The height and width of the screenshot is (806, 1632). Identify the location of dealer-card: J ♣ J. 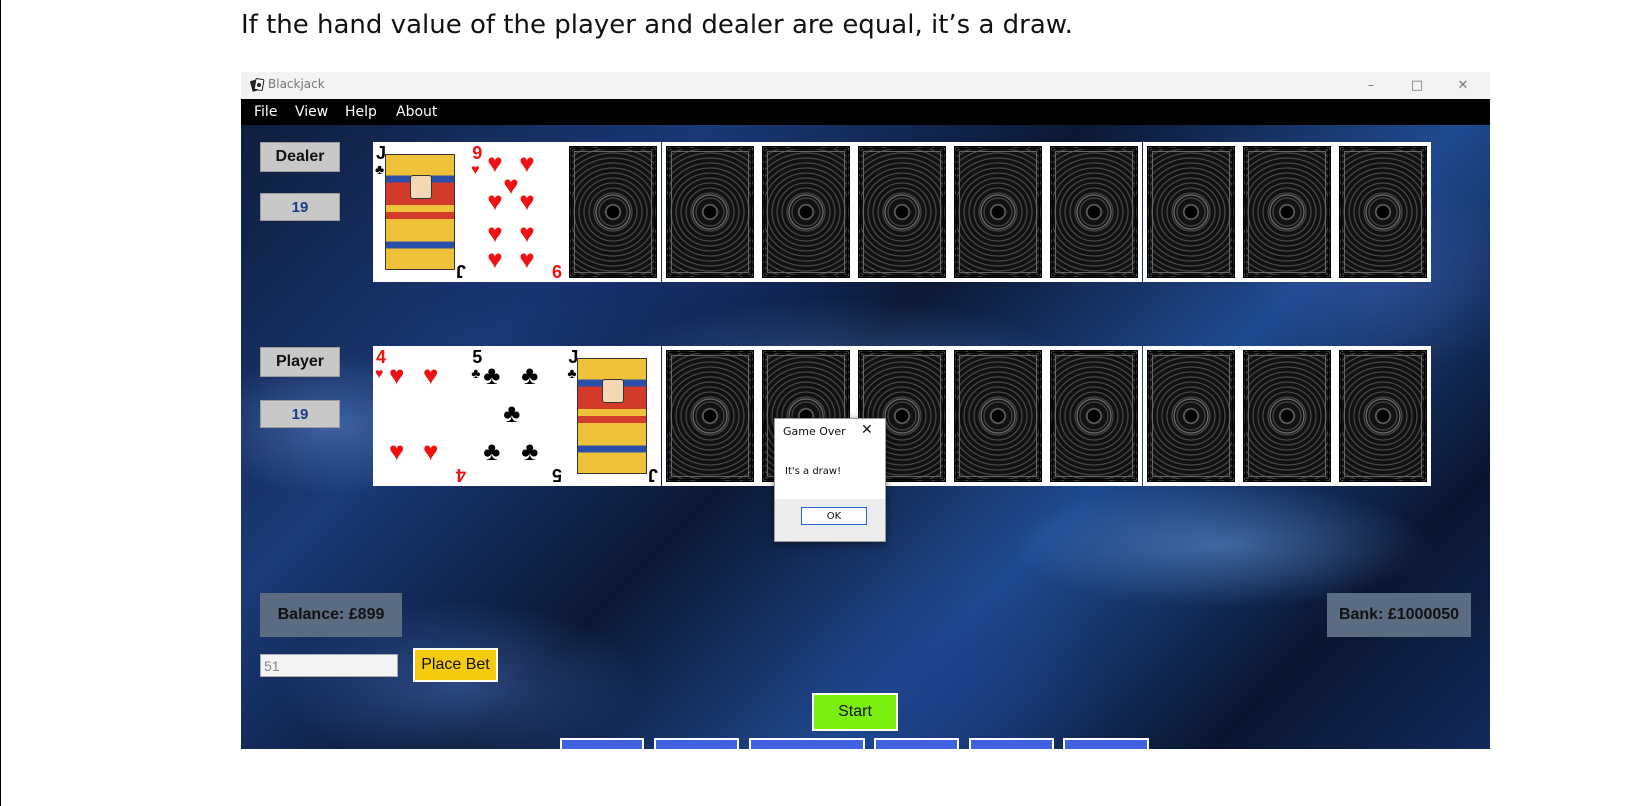
(421, 212).